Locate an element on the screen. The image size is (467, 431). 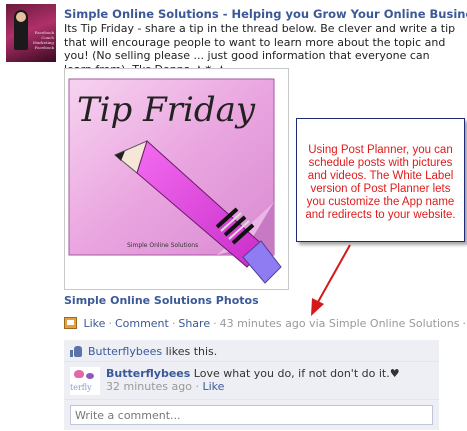
comment-like-link: Like is located at coordinates (213, 386).